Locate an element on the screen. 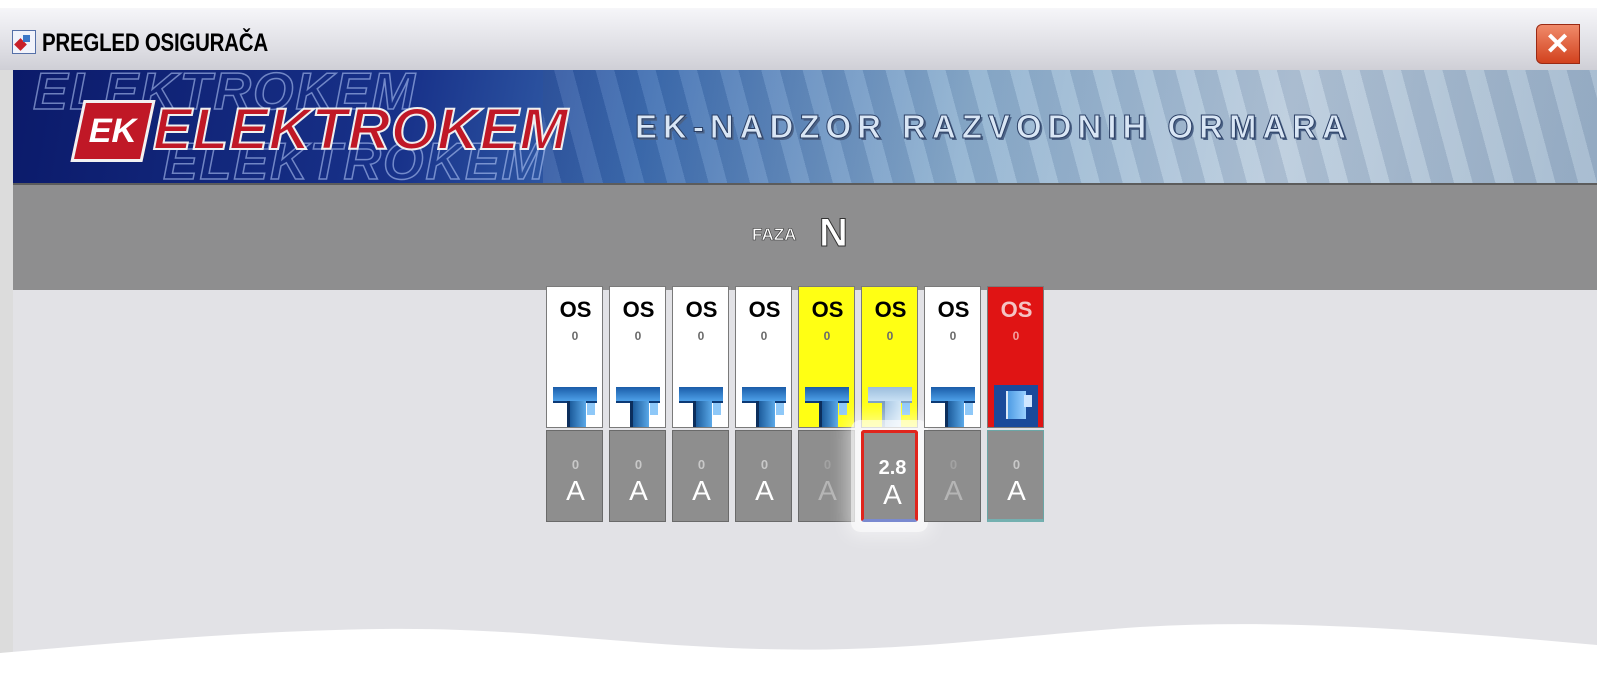  fuse-current-readout: 2.8 A is located at coordinates (889, 476).